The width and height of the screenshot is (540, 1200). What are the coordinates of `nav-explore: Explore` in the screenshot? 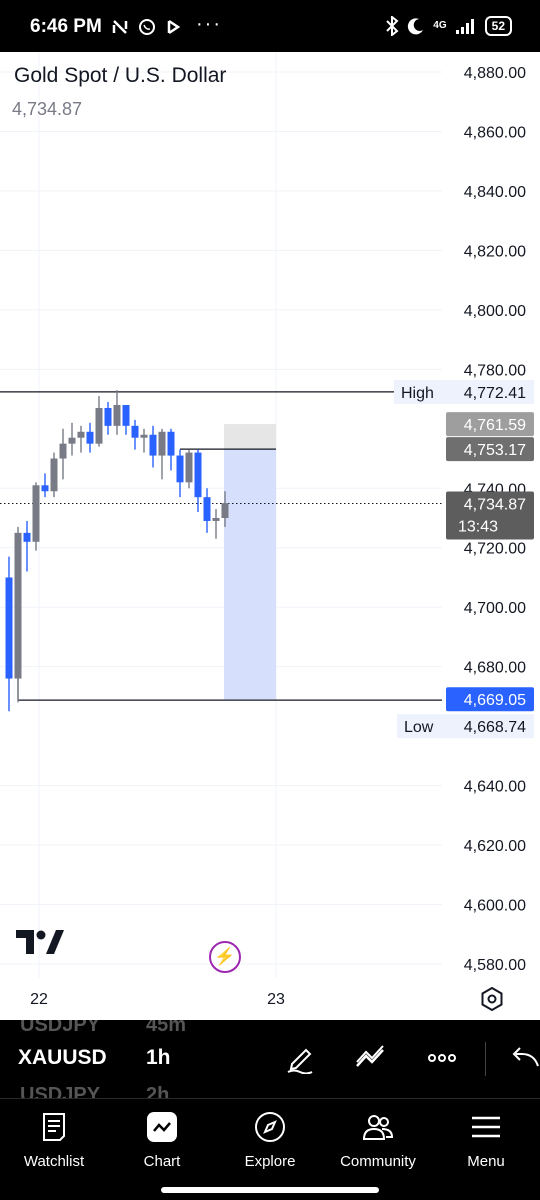 It's located at (270, 1140).